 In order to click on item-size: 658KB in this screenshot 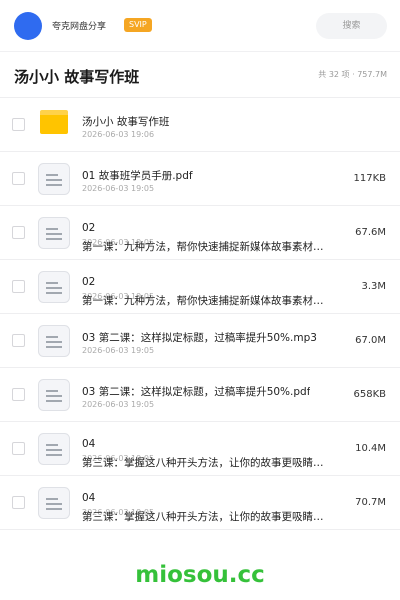, I will do `click(369, 394)`.